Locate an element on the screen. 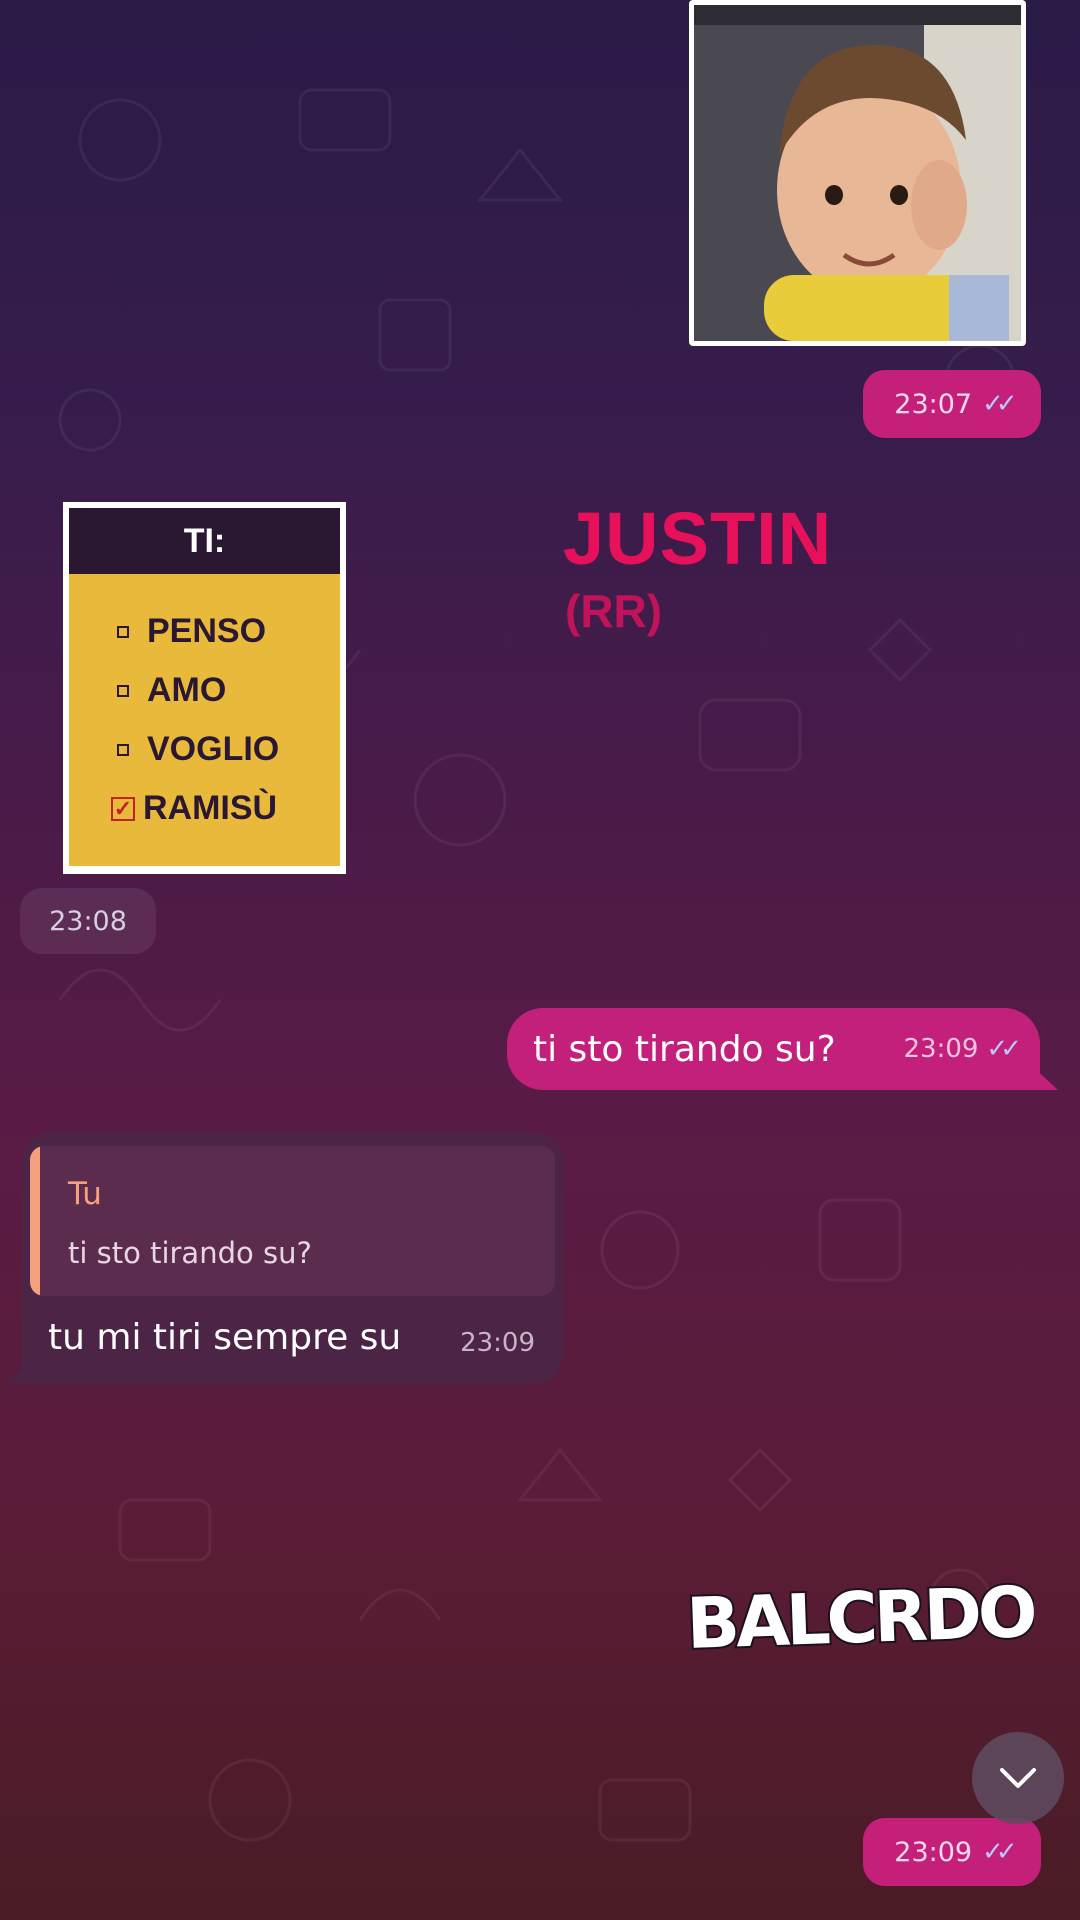 The width and height of the screenshot is (1080, 1920). image-sticker: TI: PENSO AMO VOGLIO ✓ RAMISÙ is located at coordinates (204, 688).